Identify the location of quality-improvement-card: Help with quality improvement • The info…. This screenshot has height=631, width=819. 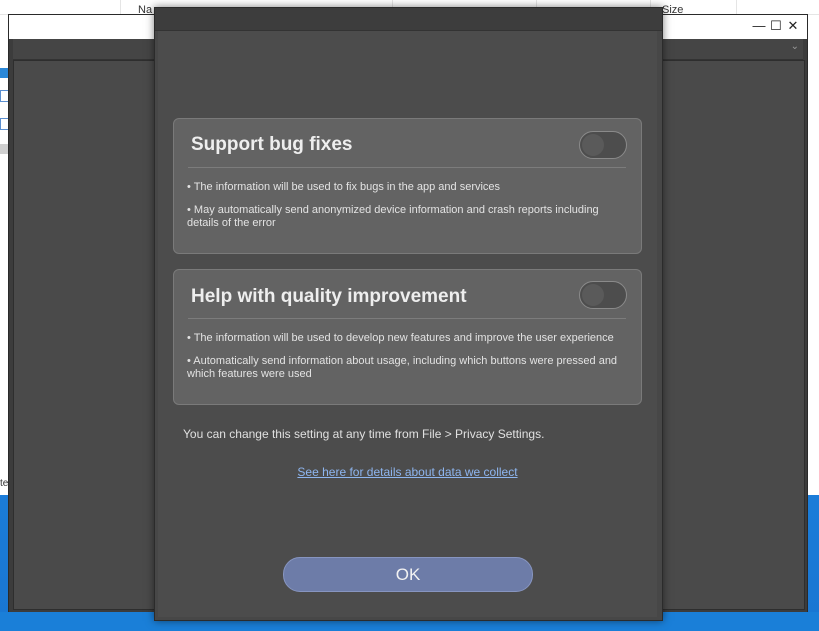
(407, 337).